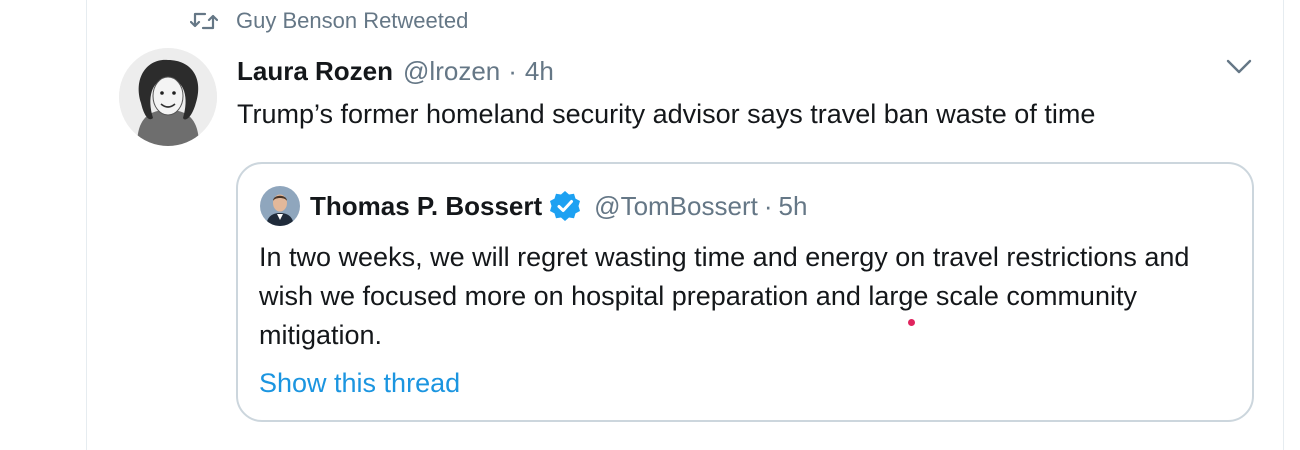 The width and height of the screenshot is (1300, 450). Describe the element at coordinates (911, 322) in the screenshot. I see `cursor-dot` at that location.